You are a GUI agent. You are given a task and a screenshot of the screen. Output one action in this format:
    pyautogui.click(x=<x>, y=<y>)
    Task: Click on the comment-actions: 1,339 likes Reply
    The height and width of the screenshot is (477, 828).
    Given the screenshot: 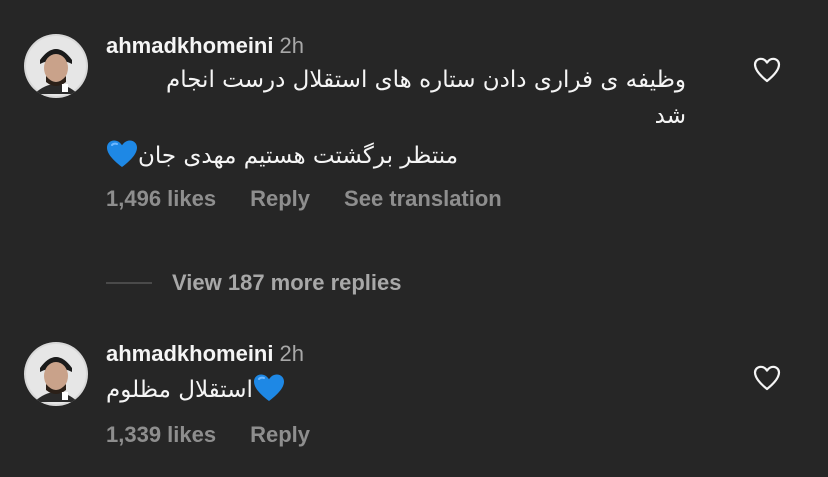 What is the action you would take?
    pyautogui.click(x=406, y=435)
    